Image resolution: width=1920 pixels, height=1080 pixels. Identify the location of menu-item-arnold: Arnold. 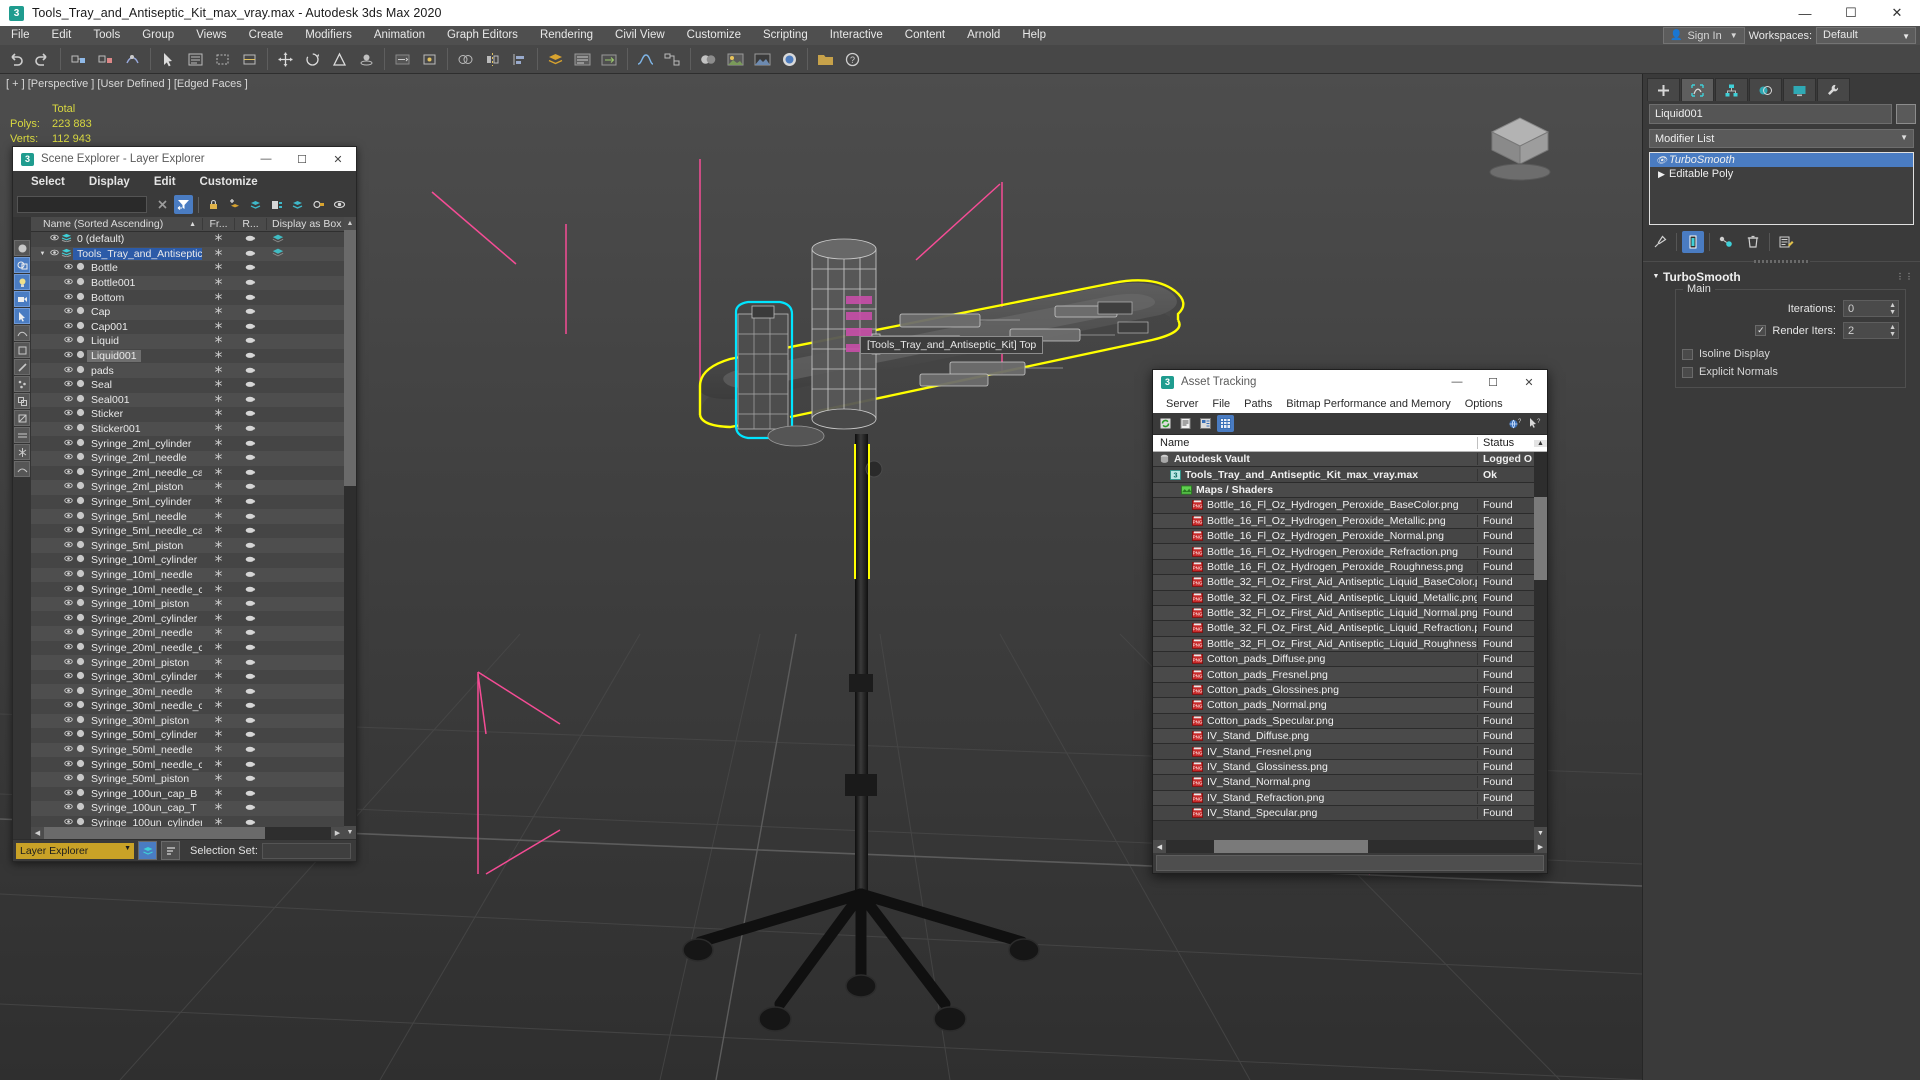
(983, 35).